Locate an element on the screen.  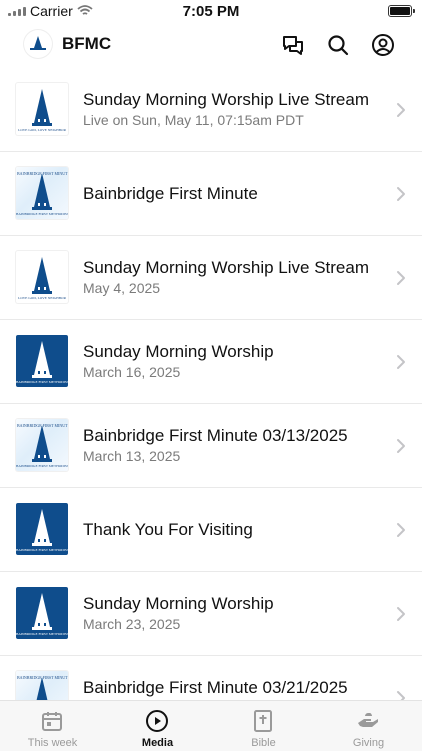
tab-bar: This week Media Bible Giving is located at coordinates (211, 725).